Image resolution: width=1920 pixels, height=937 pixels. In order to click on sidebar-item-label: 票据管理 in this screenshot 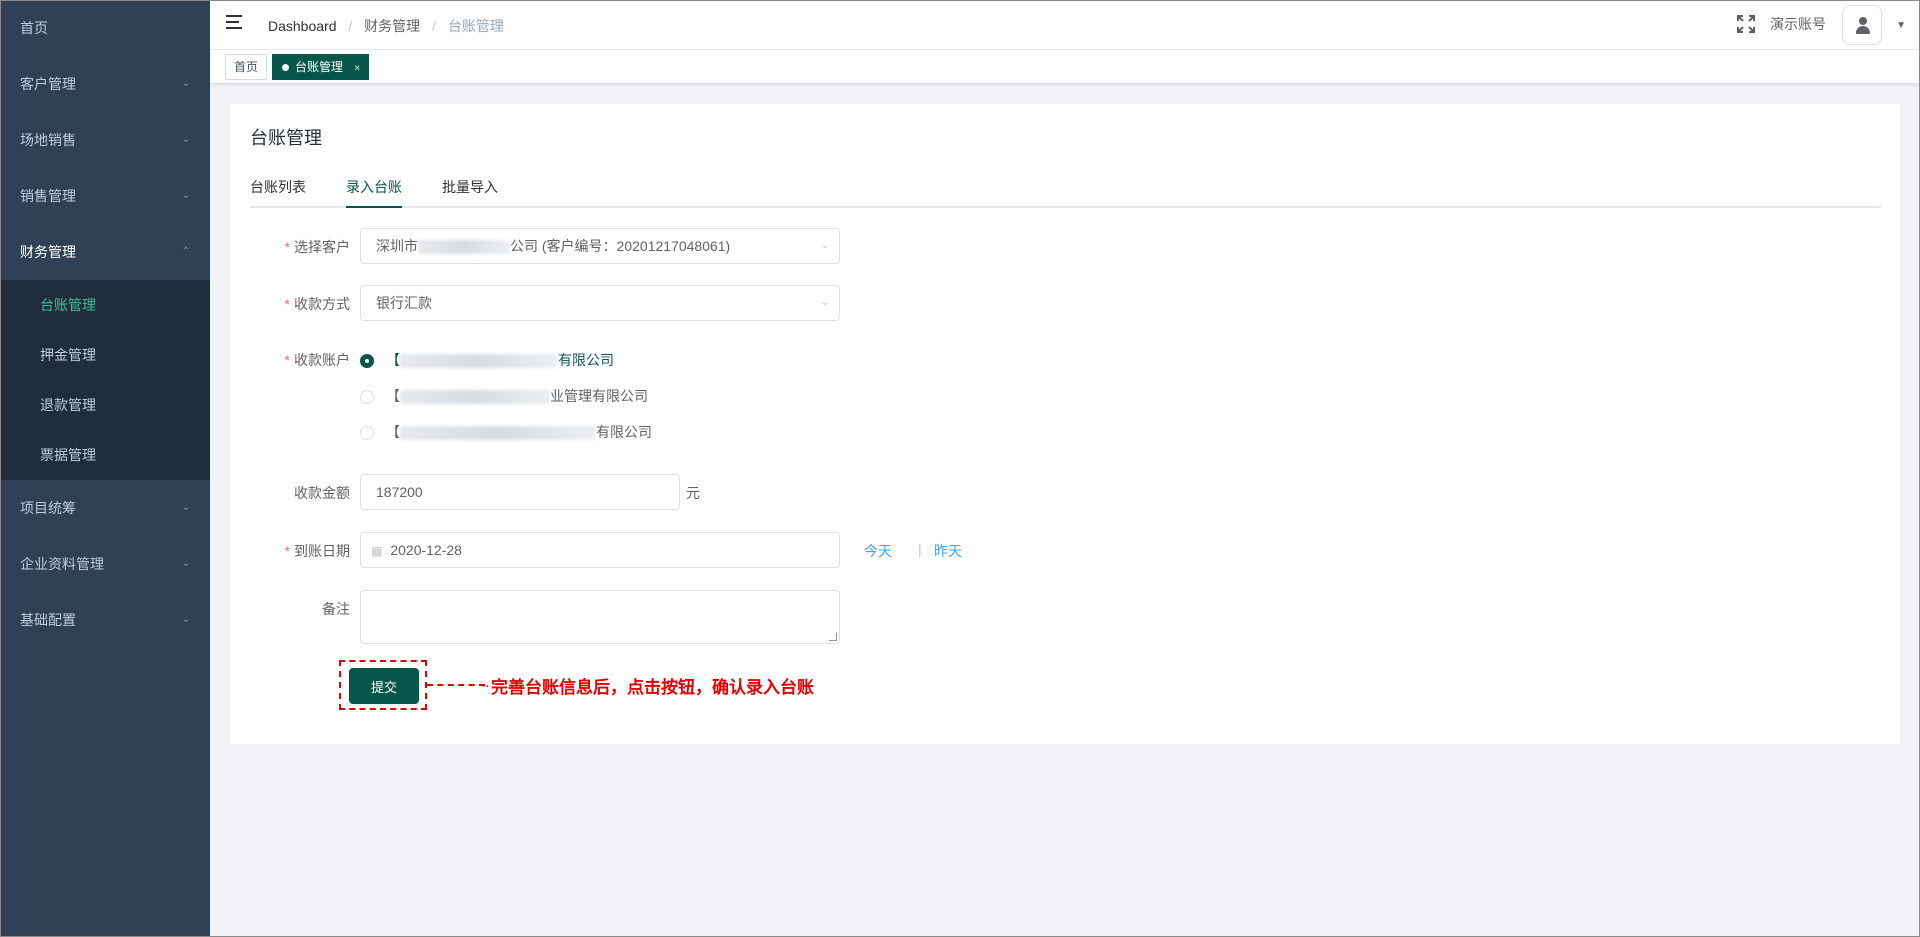, I will do `click(68, 455)`.